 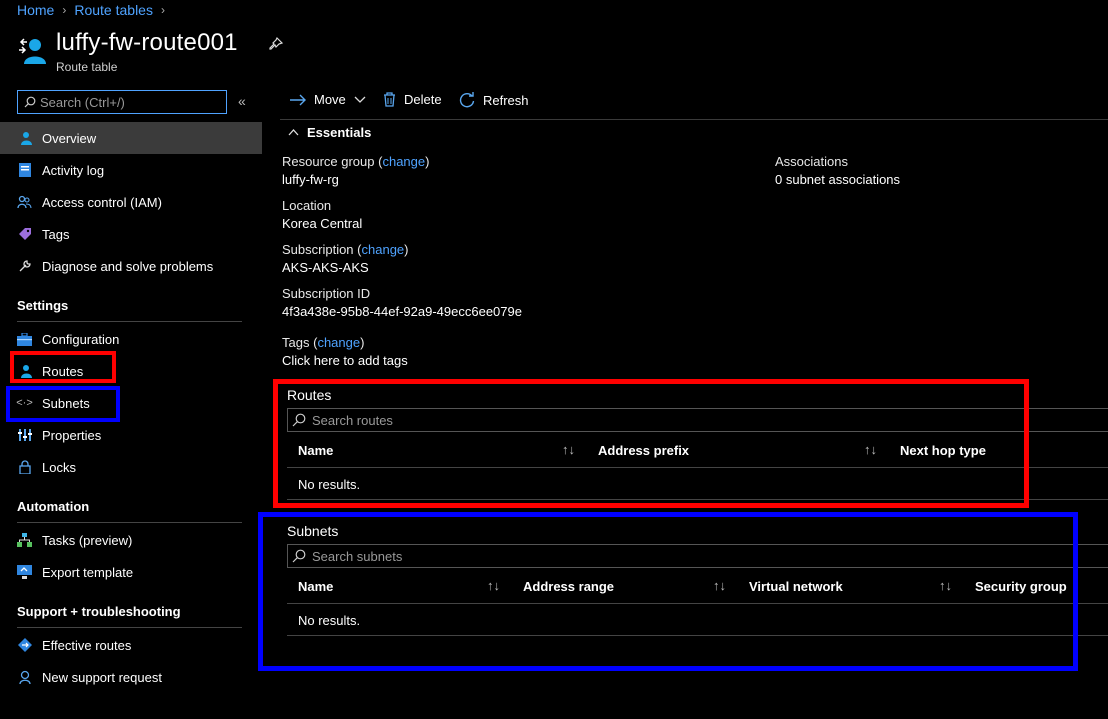 I want to click on diamond-route-icon, so click(x=24, y=645).